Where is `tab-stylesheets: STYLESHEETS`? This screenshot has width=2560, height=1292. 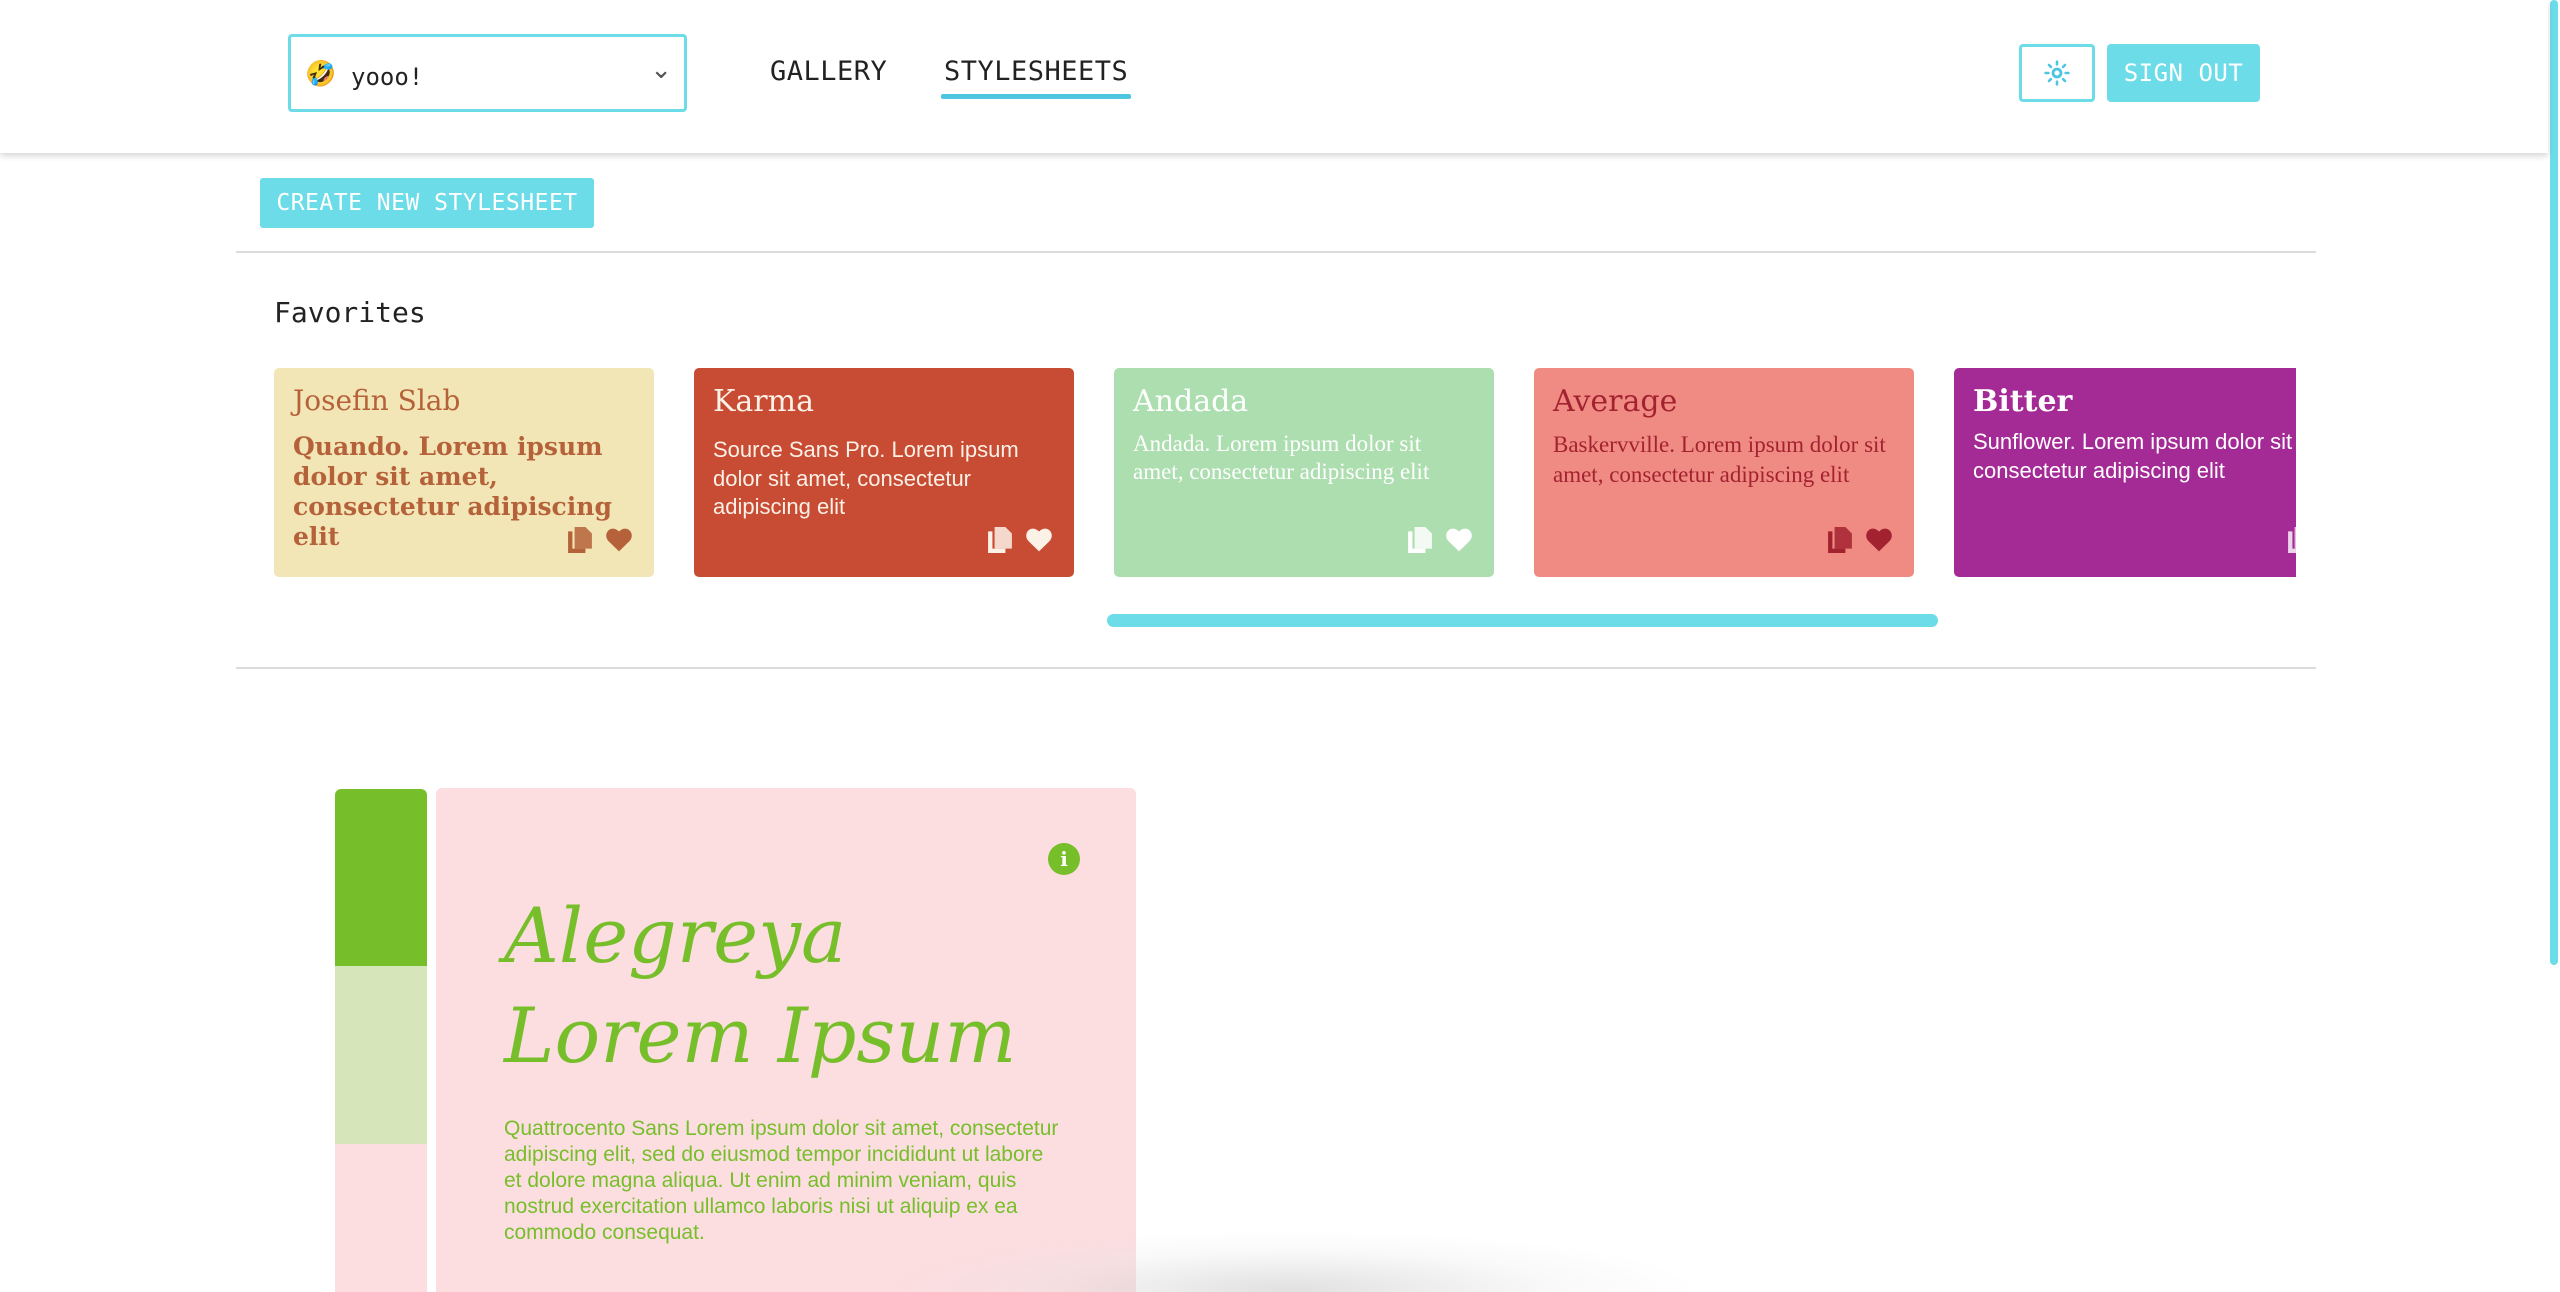 tab-stylesheets: STYLESHEETS is located at coordinates (1036, 77).